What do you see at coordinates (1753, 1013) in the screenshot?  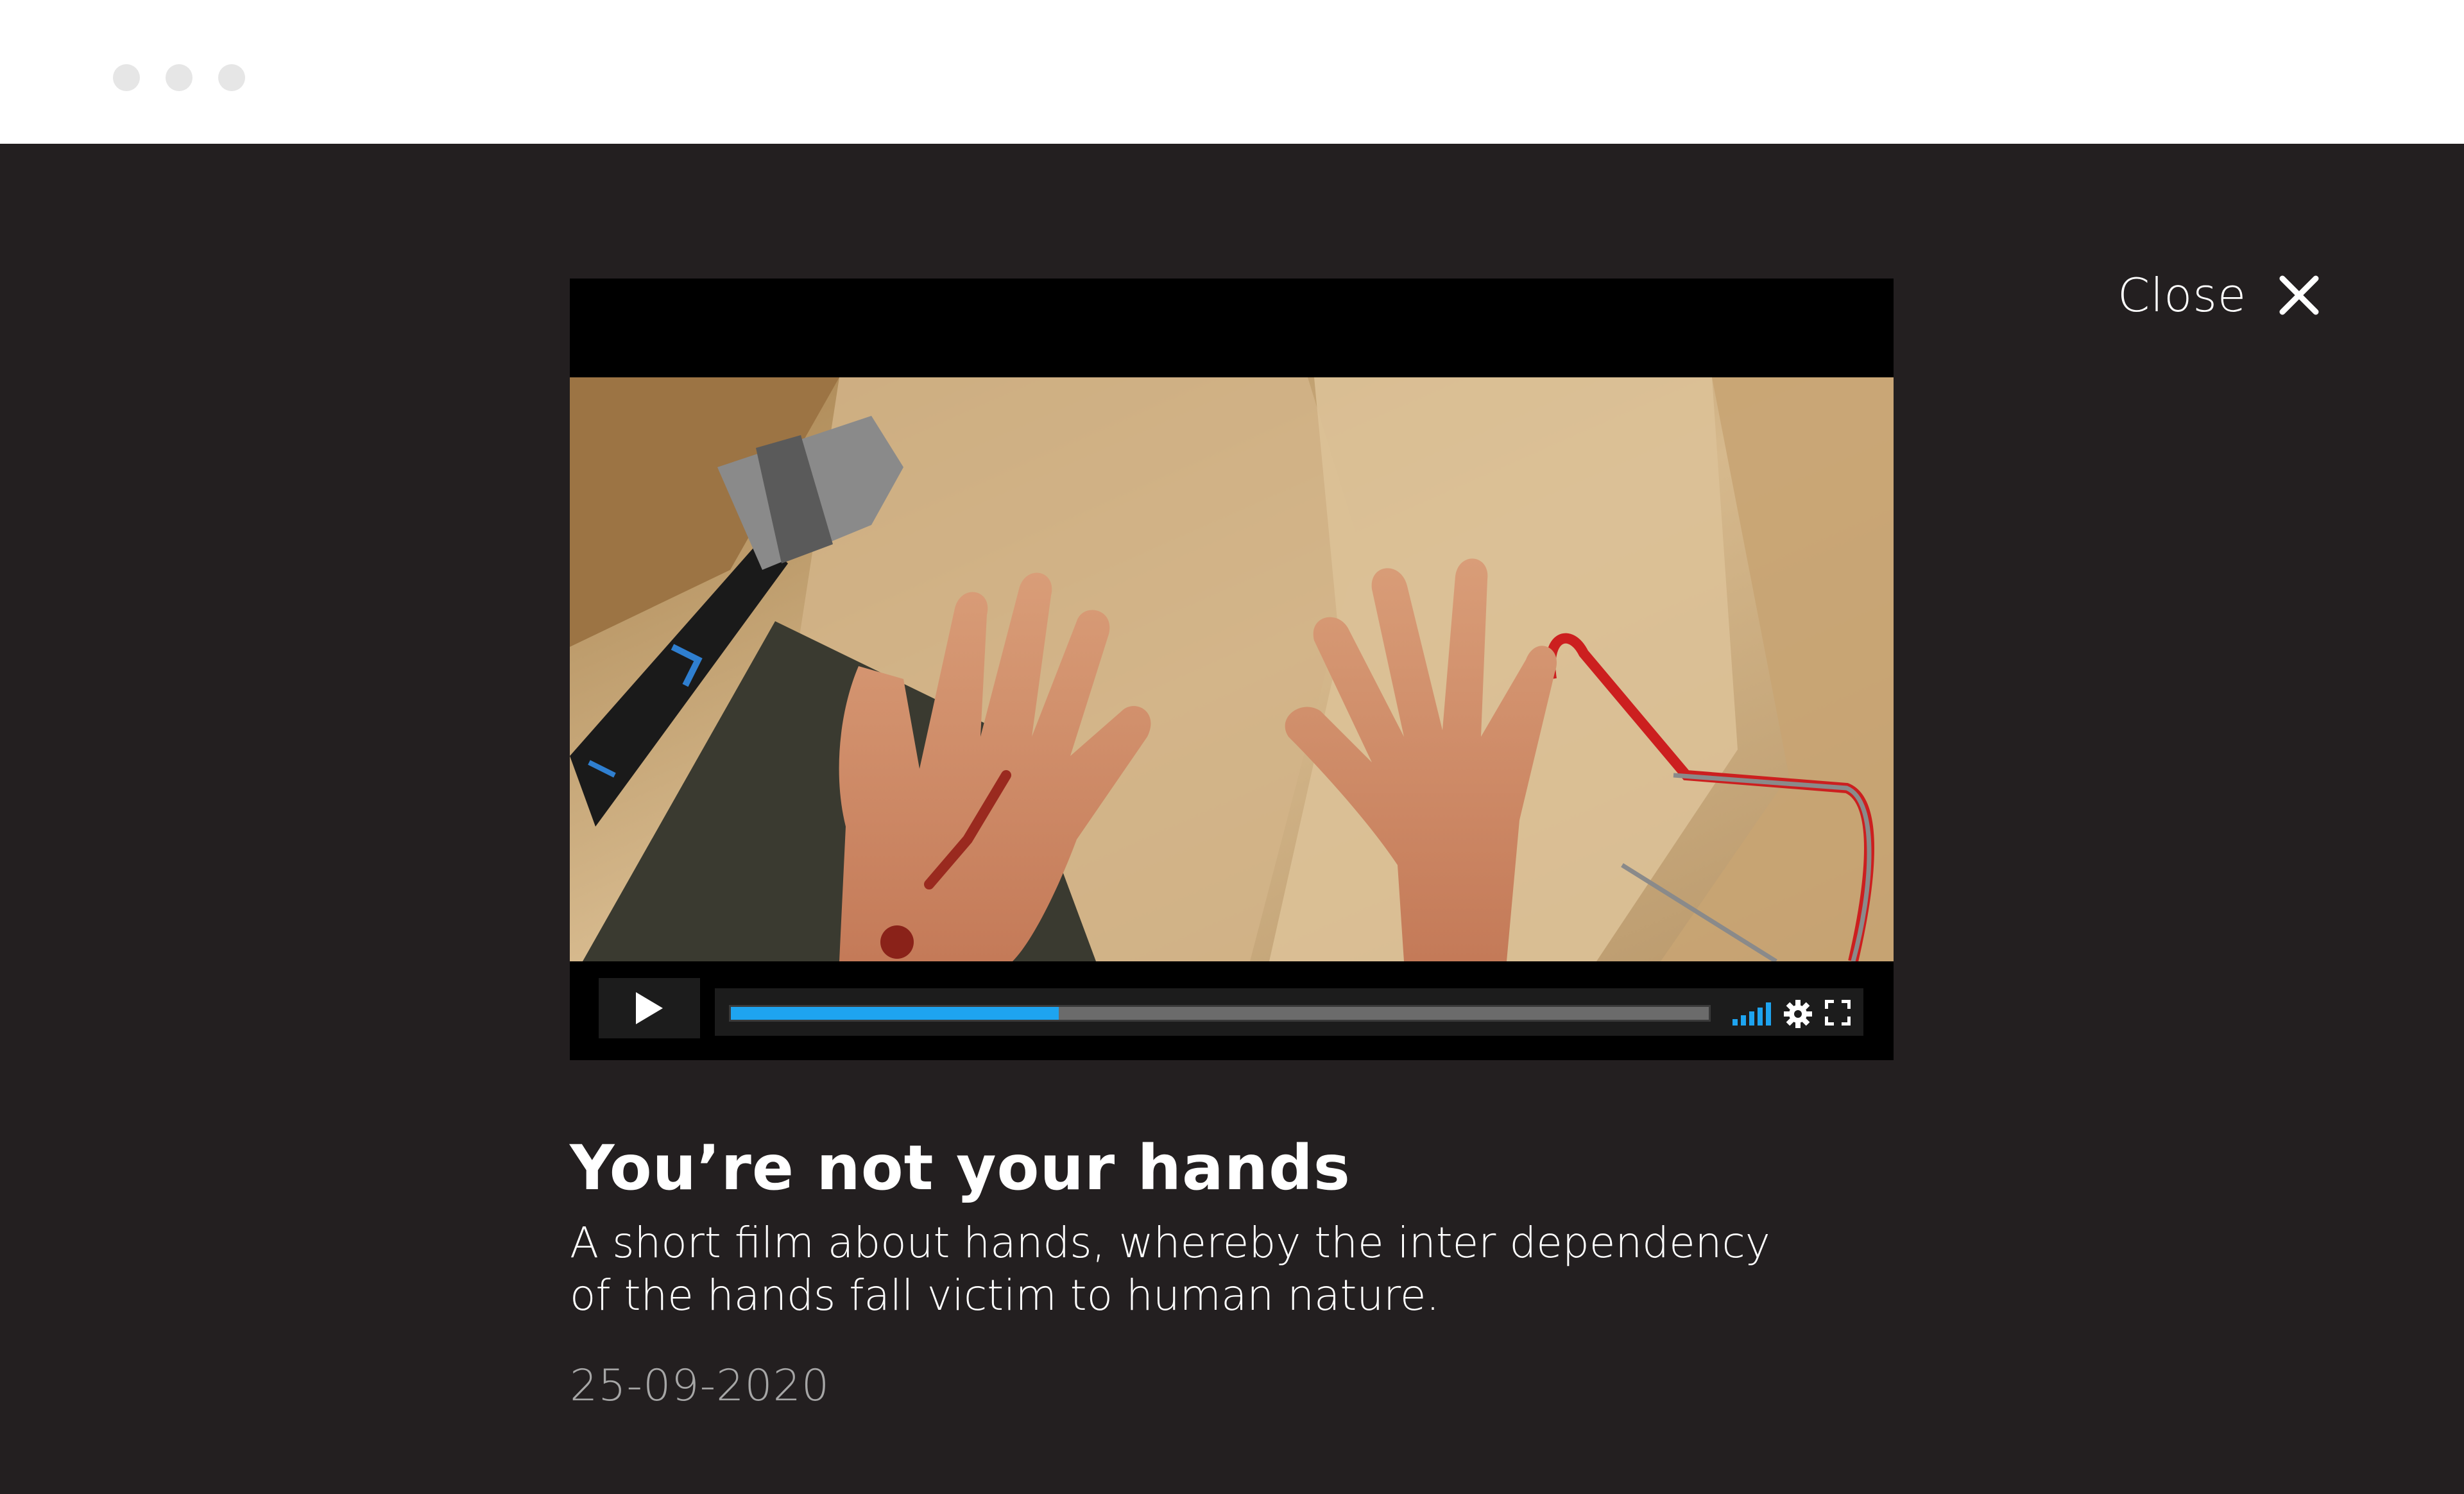 I see `volume-icon` at bounding box center [1753, 1013].